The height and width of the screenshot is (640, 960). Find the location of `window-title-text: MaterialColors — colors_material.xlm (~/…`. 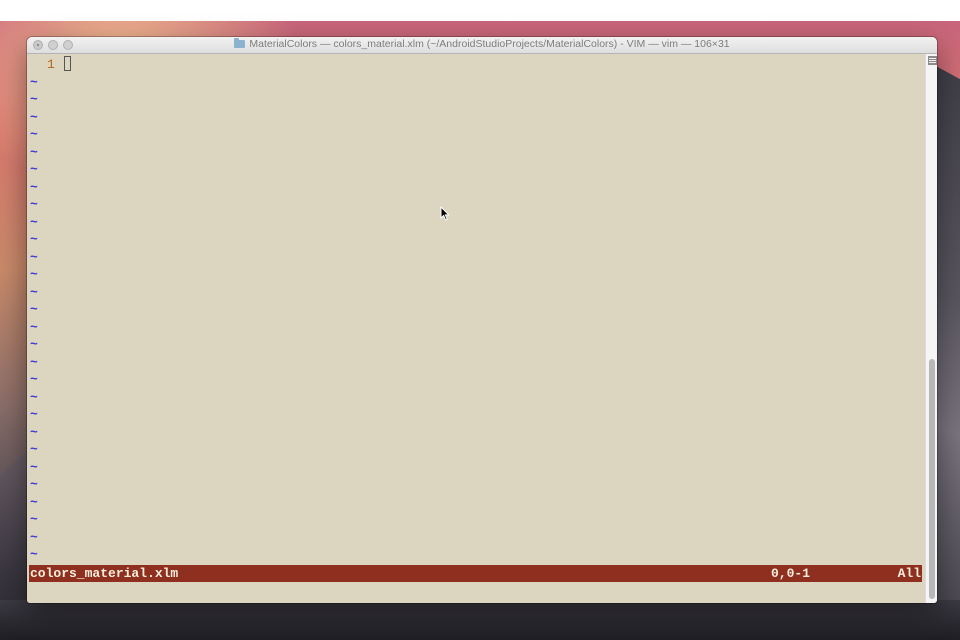

window-title-text: MaterialColors — colors_material.xlm (~/… is located at coordinates (489, 44).